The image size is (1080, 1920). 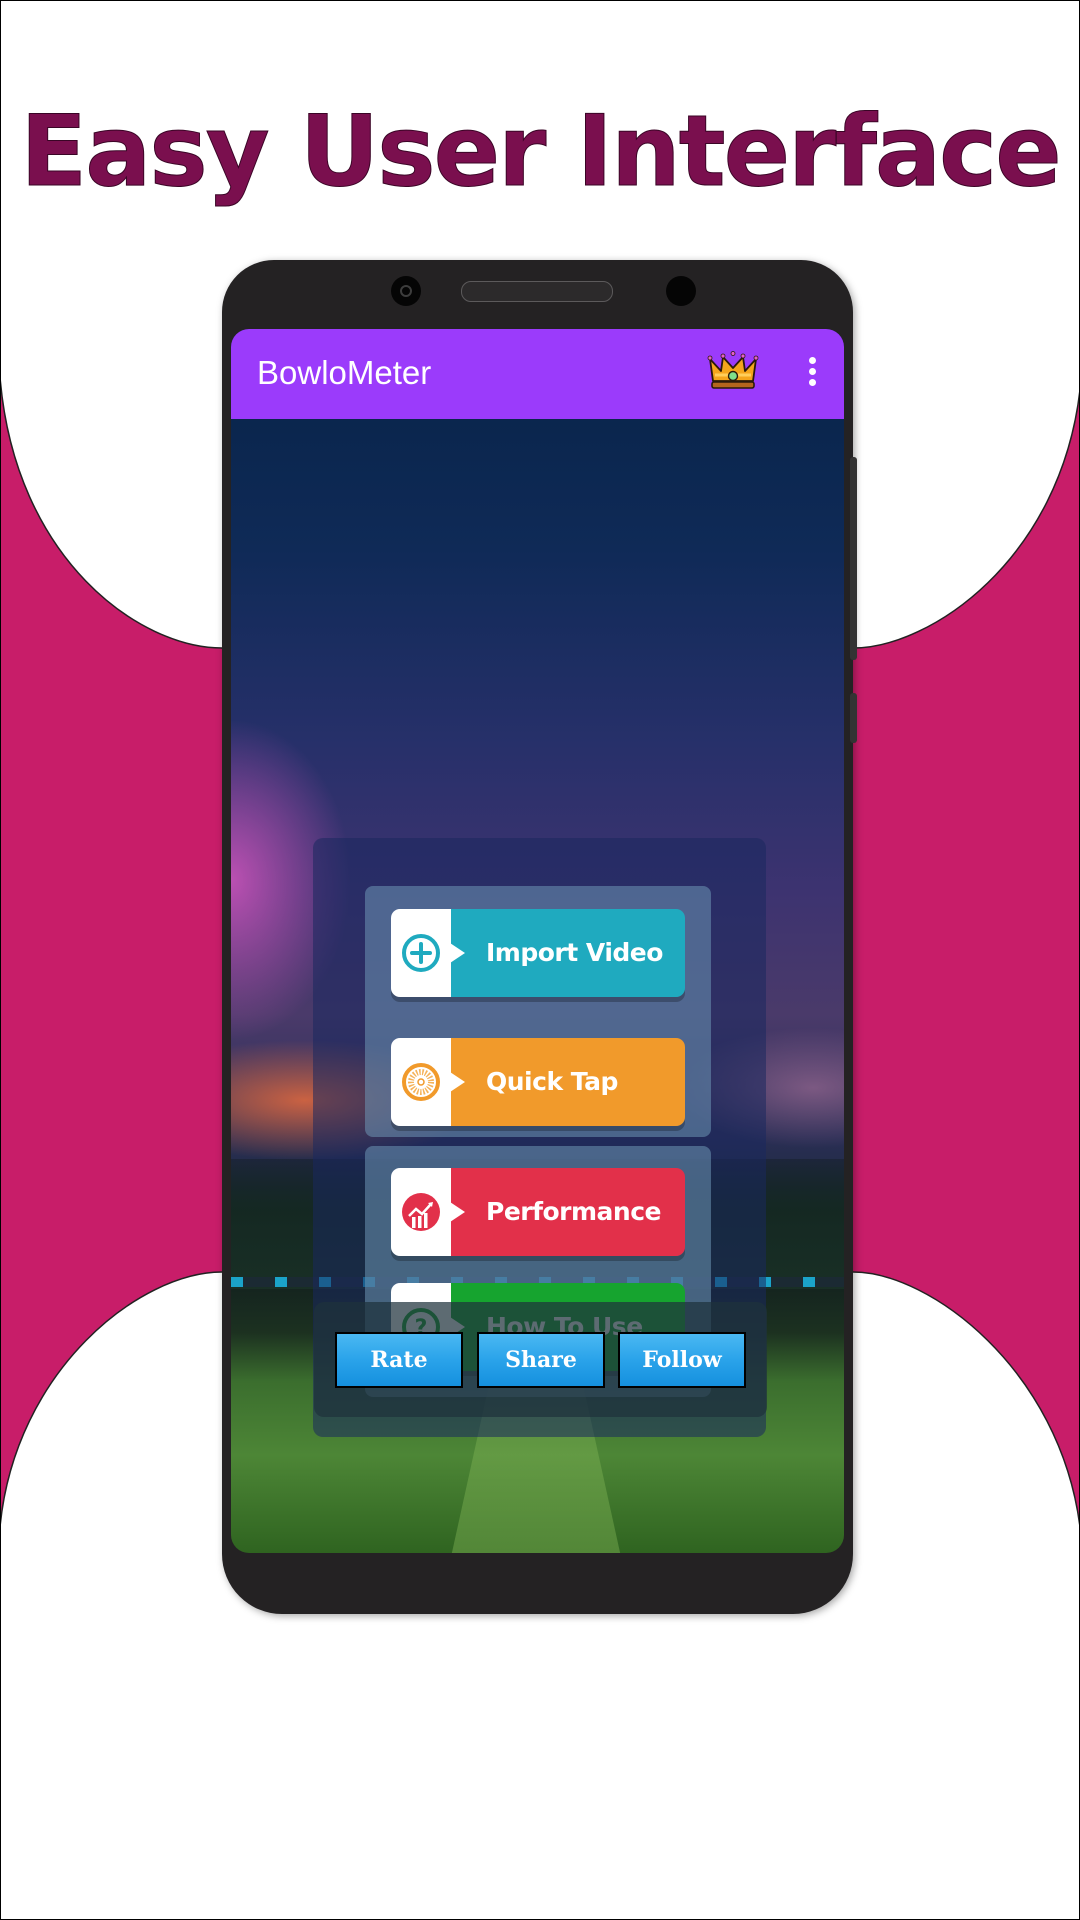 What do you see at coordinates (733, 371) in the screenshot?
I see `crown-icon` at bounding box center [733, 371].